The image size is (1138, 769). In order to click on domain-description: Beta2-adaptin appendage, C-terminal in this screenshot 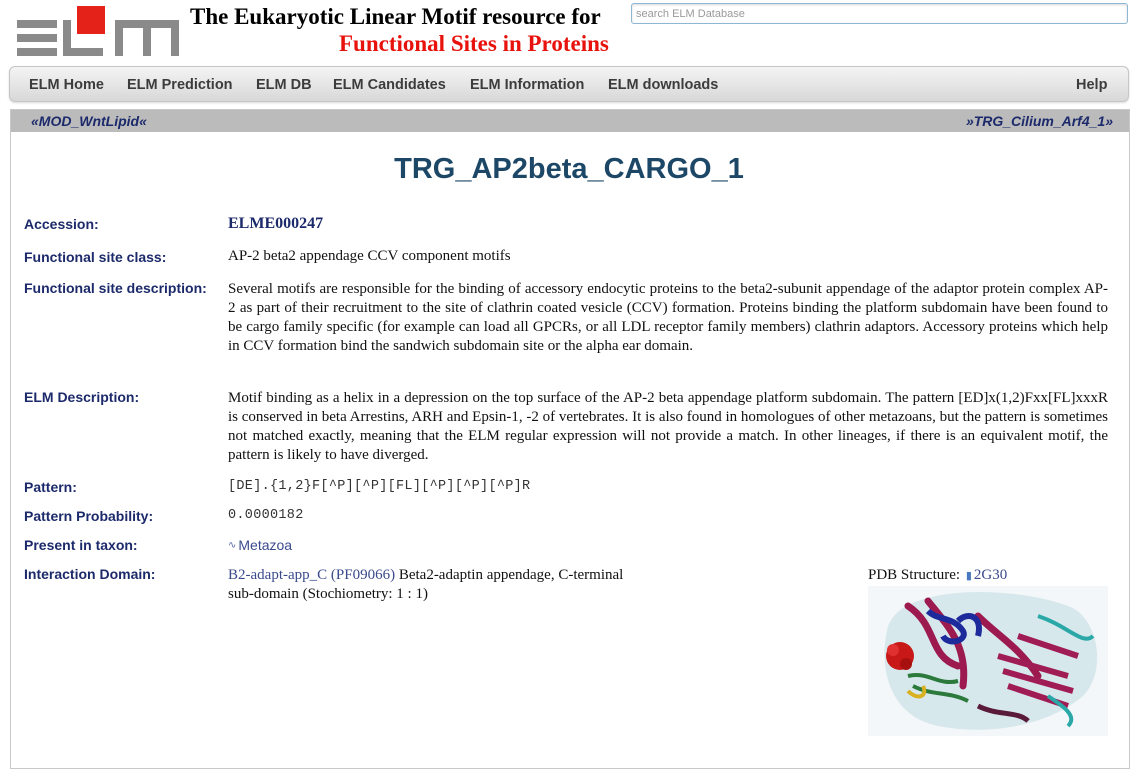, I will do `click(509, 575)`.